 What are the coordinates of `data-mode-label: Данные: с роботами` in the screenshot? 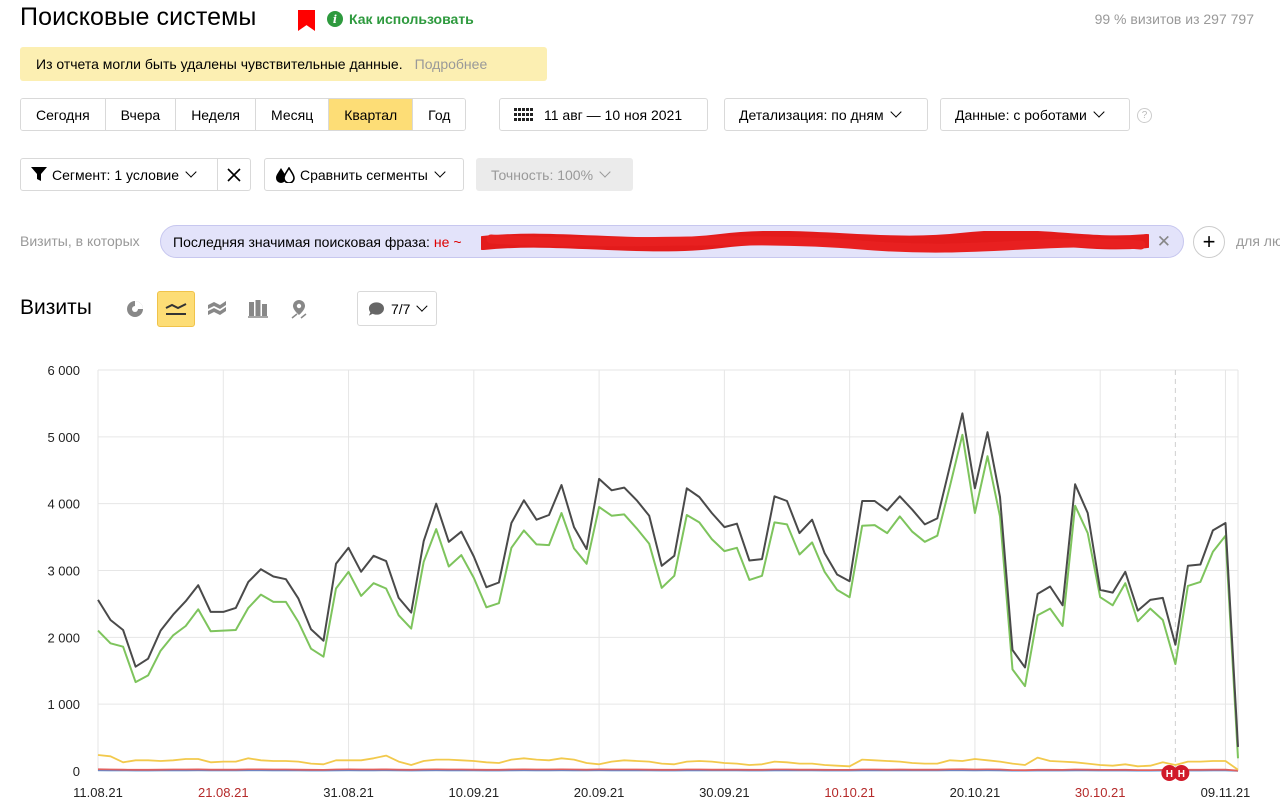 It's located at (1021, 114).